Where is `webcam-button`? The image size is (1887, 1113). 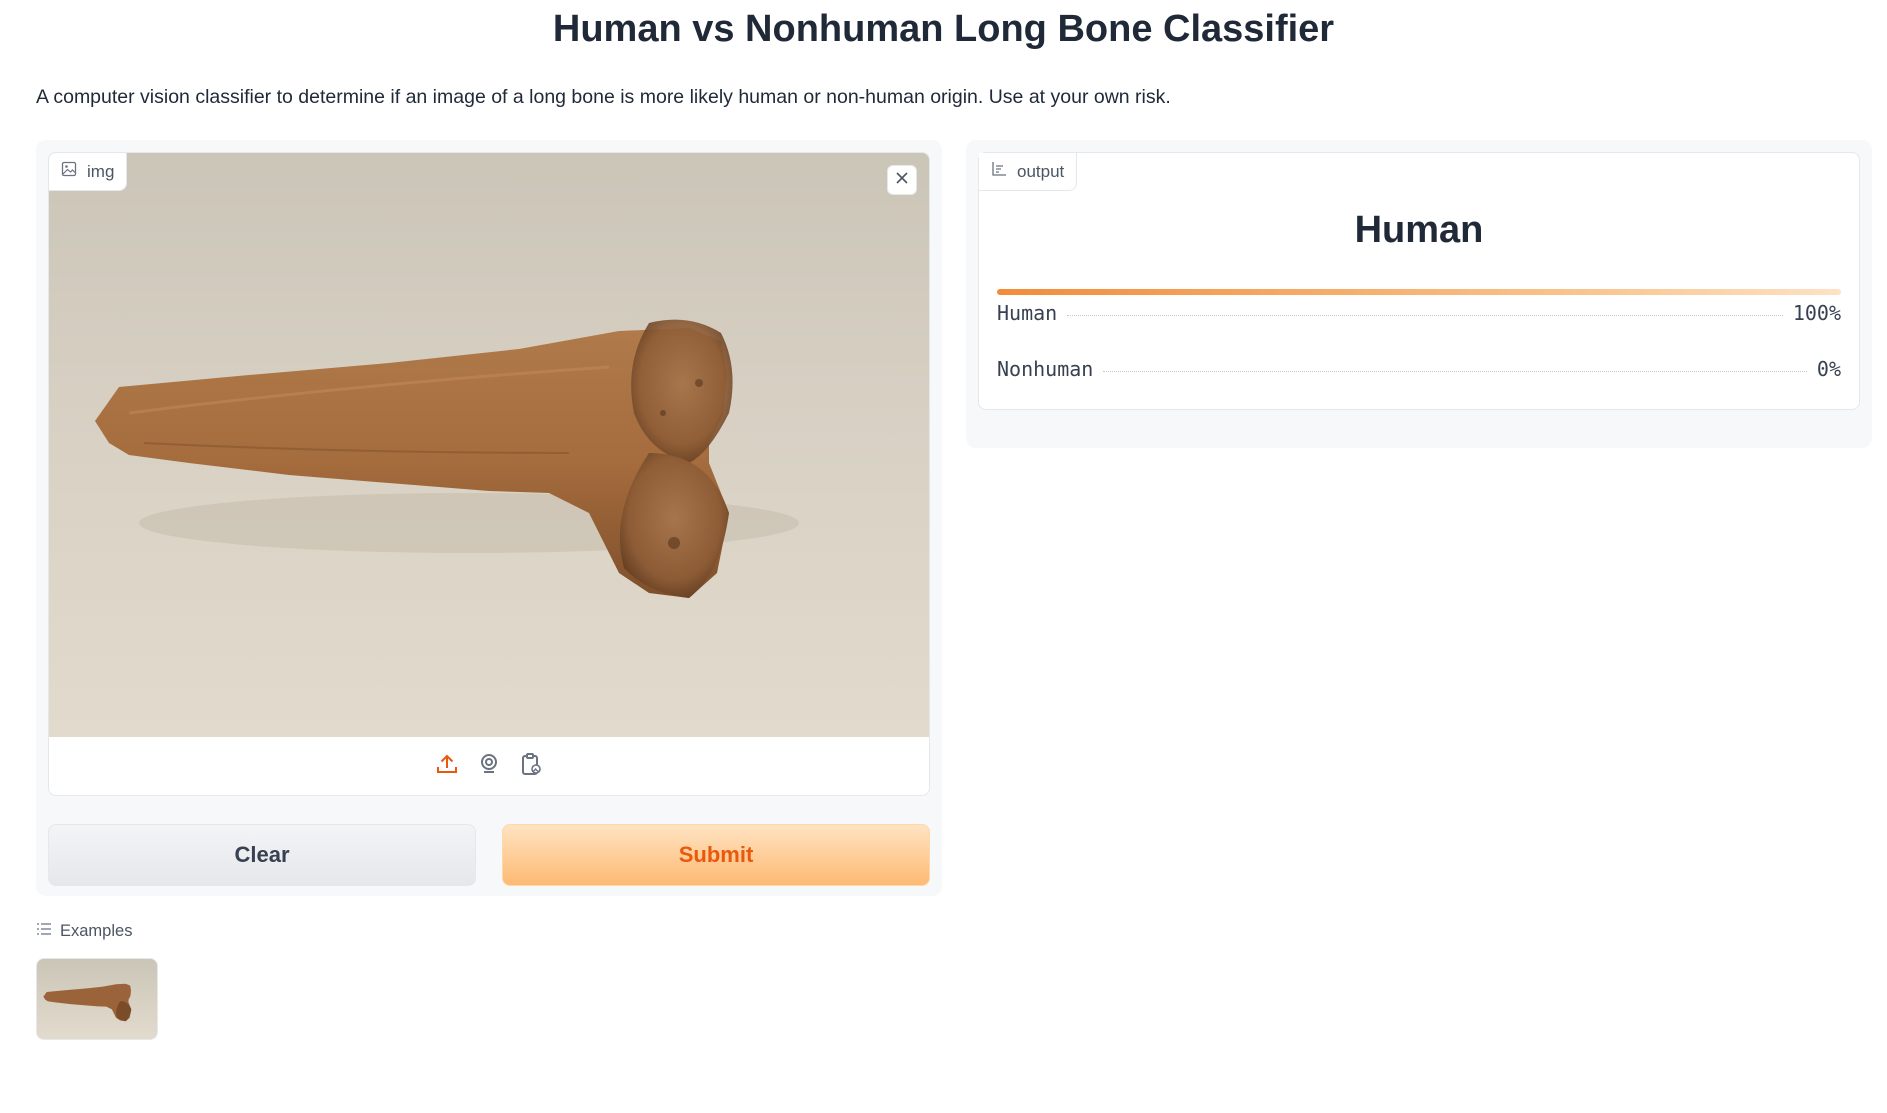
webcam-button is located at coordinates (489, 766).